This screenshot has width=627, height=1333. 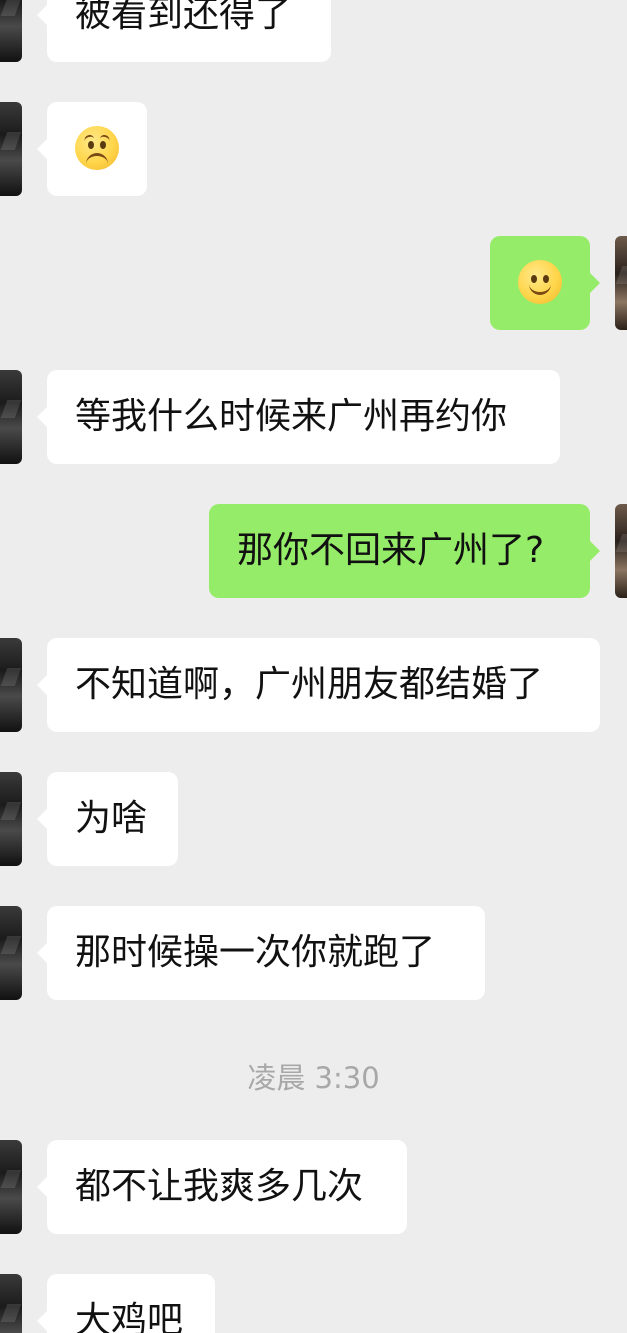 I want to click on message-timestamp: 凌晨 3:30, so click(x=313, y=1078).